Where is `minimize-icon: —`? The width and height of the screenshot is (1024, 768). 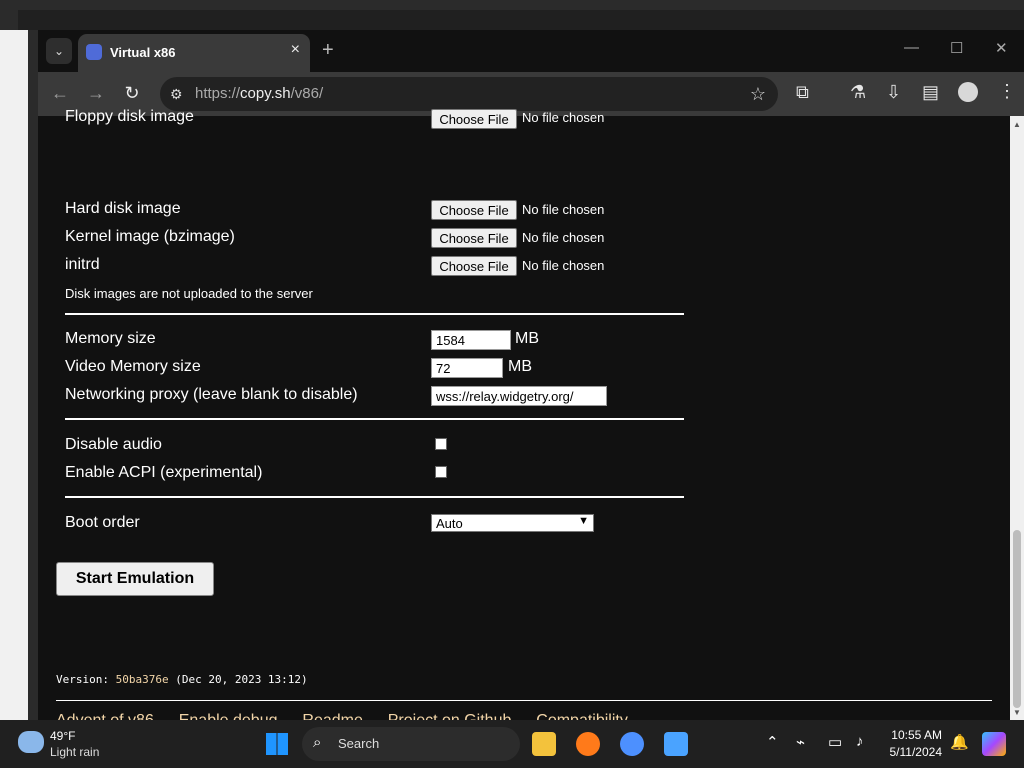 minimize-icon: — is located at coordinates (911, 47).